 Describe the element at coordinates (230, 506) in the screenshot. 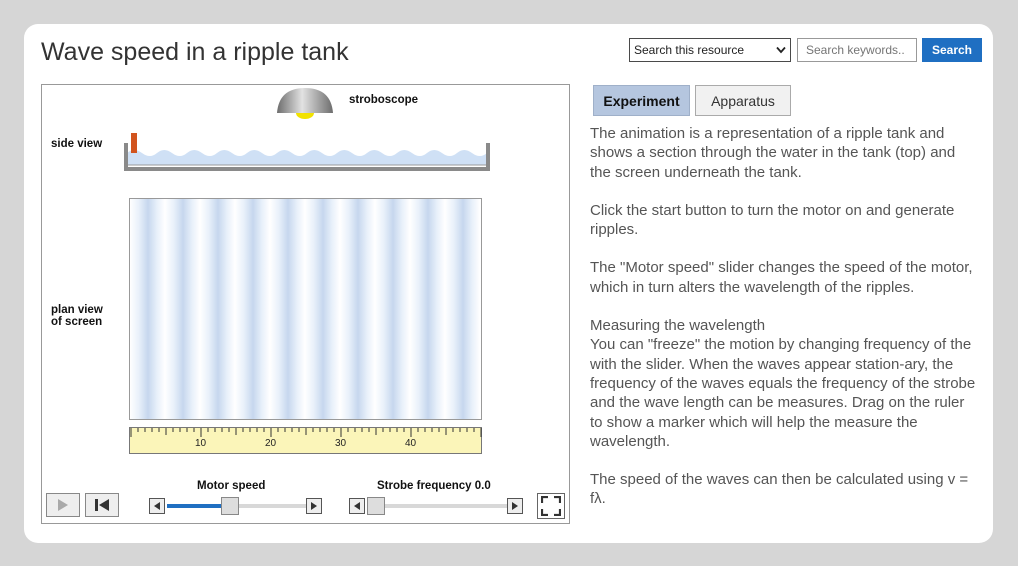

I see `motor-speed-slider-thumb` at that location.